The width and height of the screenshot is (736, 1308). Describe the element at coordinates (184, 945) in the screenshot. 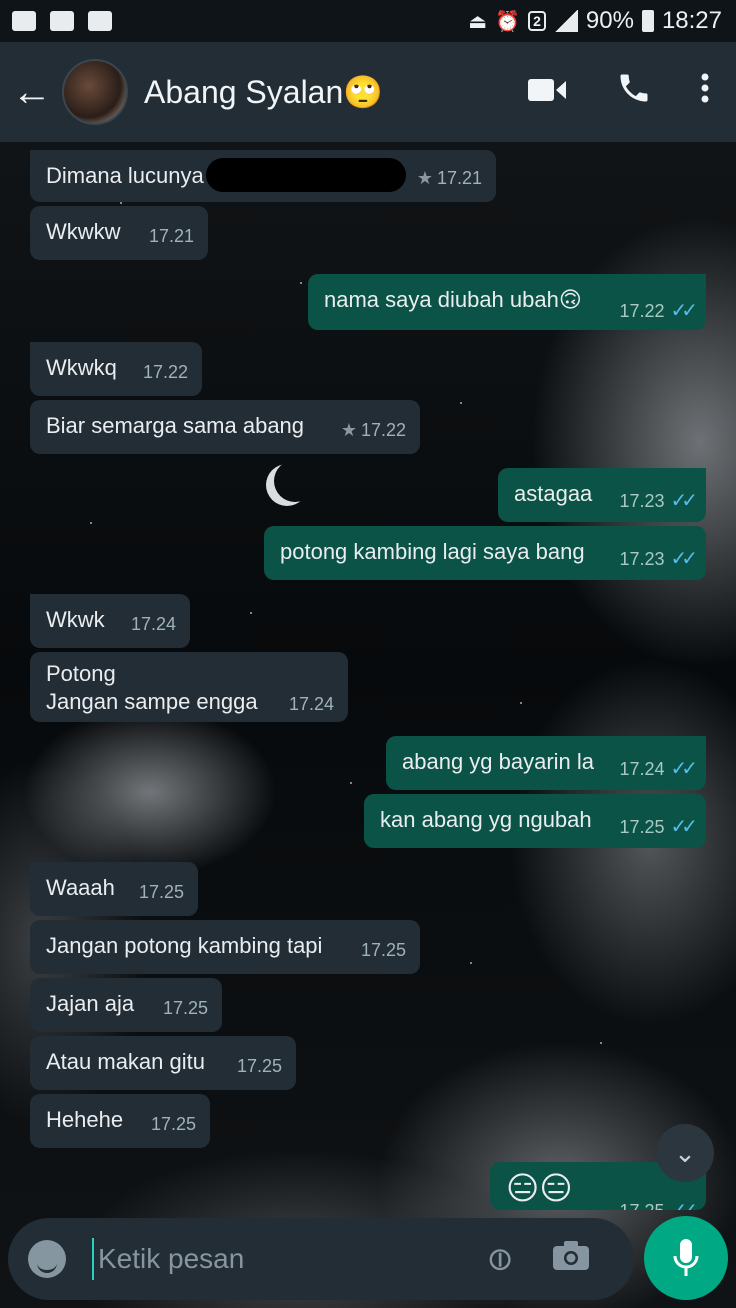

I see `message-text: Jangan potong kambing tapi` at that location.